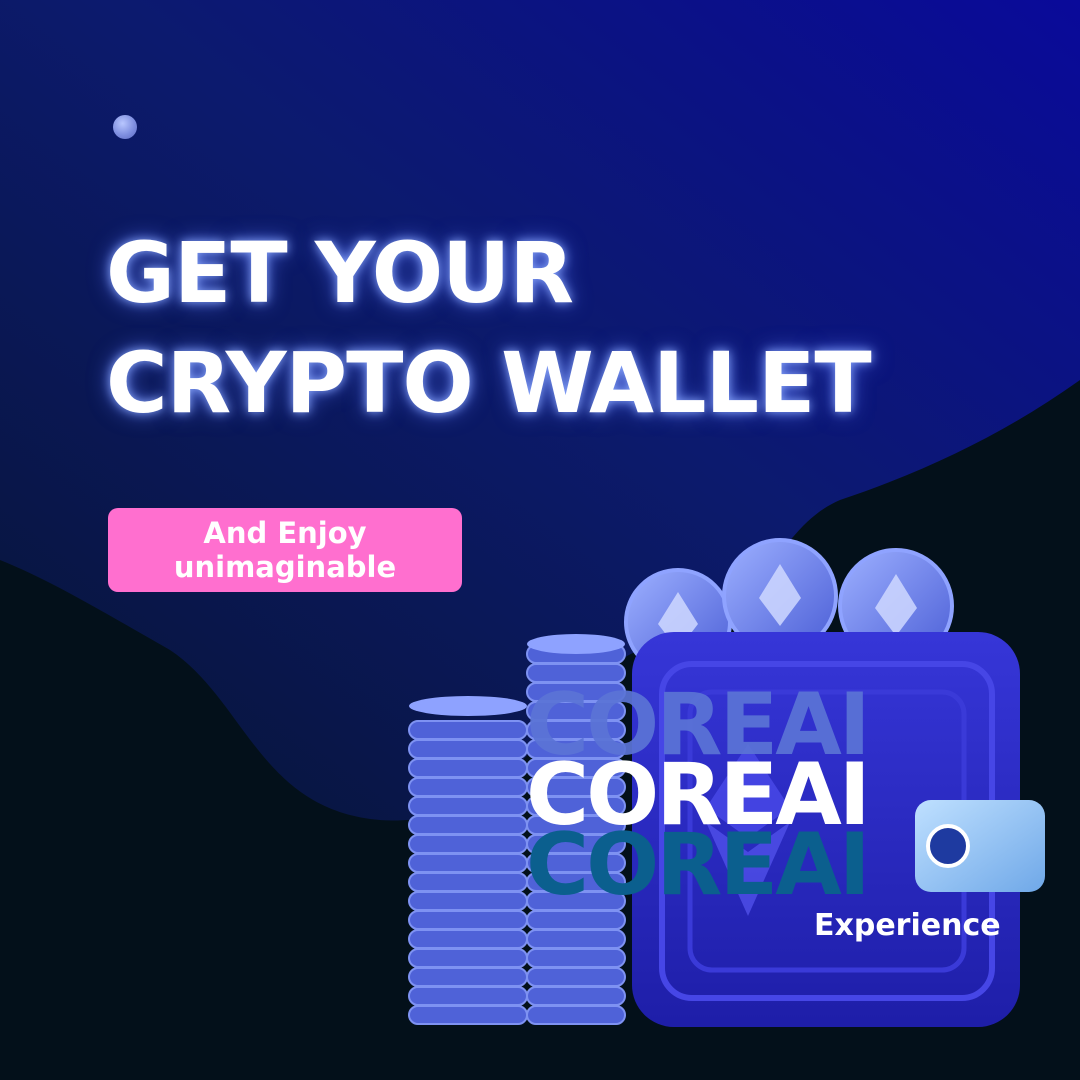 This screenshot has width=1080, height=1080. I want to click on experience-label: Experience, so click(907, 925).